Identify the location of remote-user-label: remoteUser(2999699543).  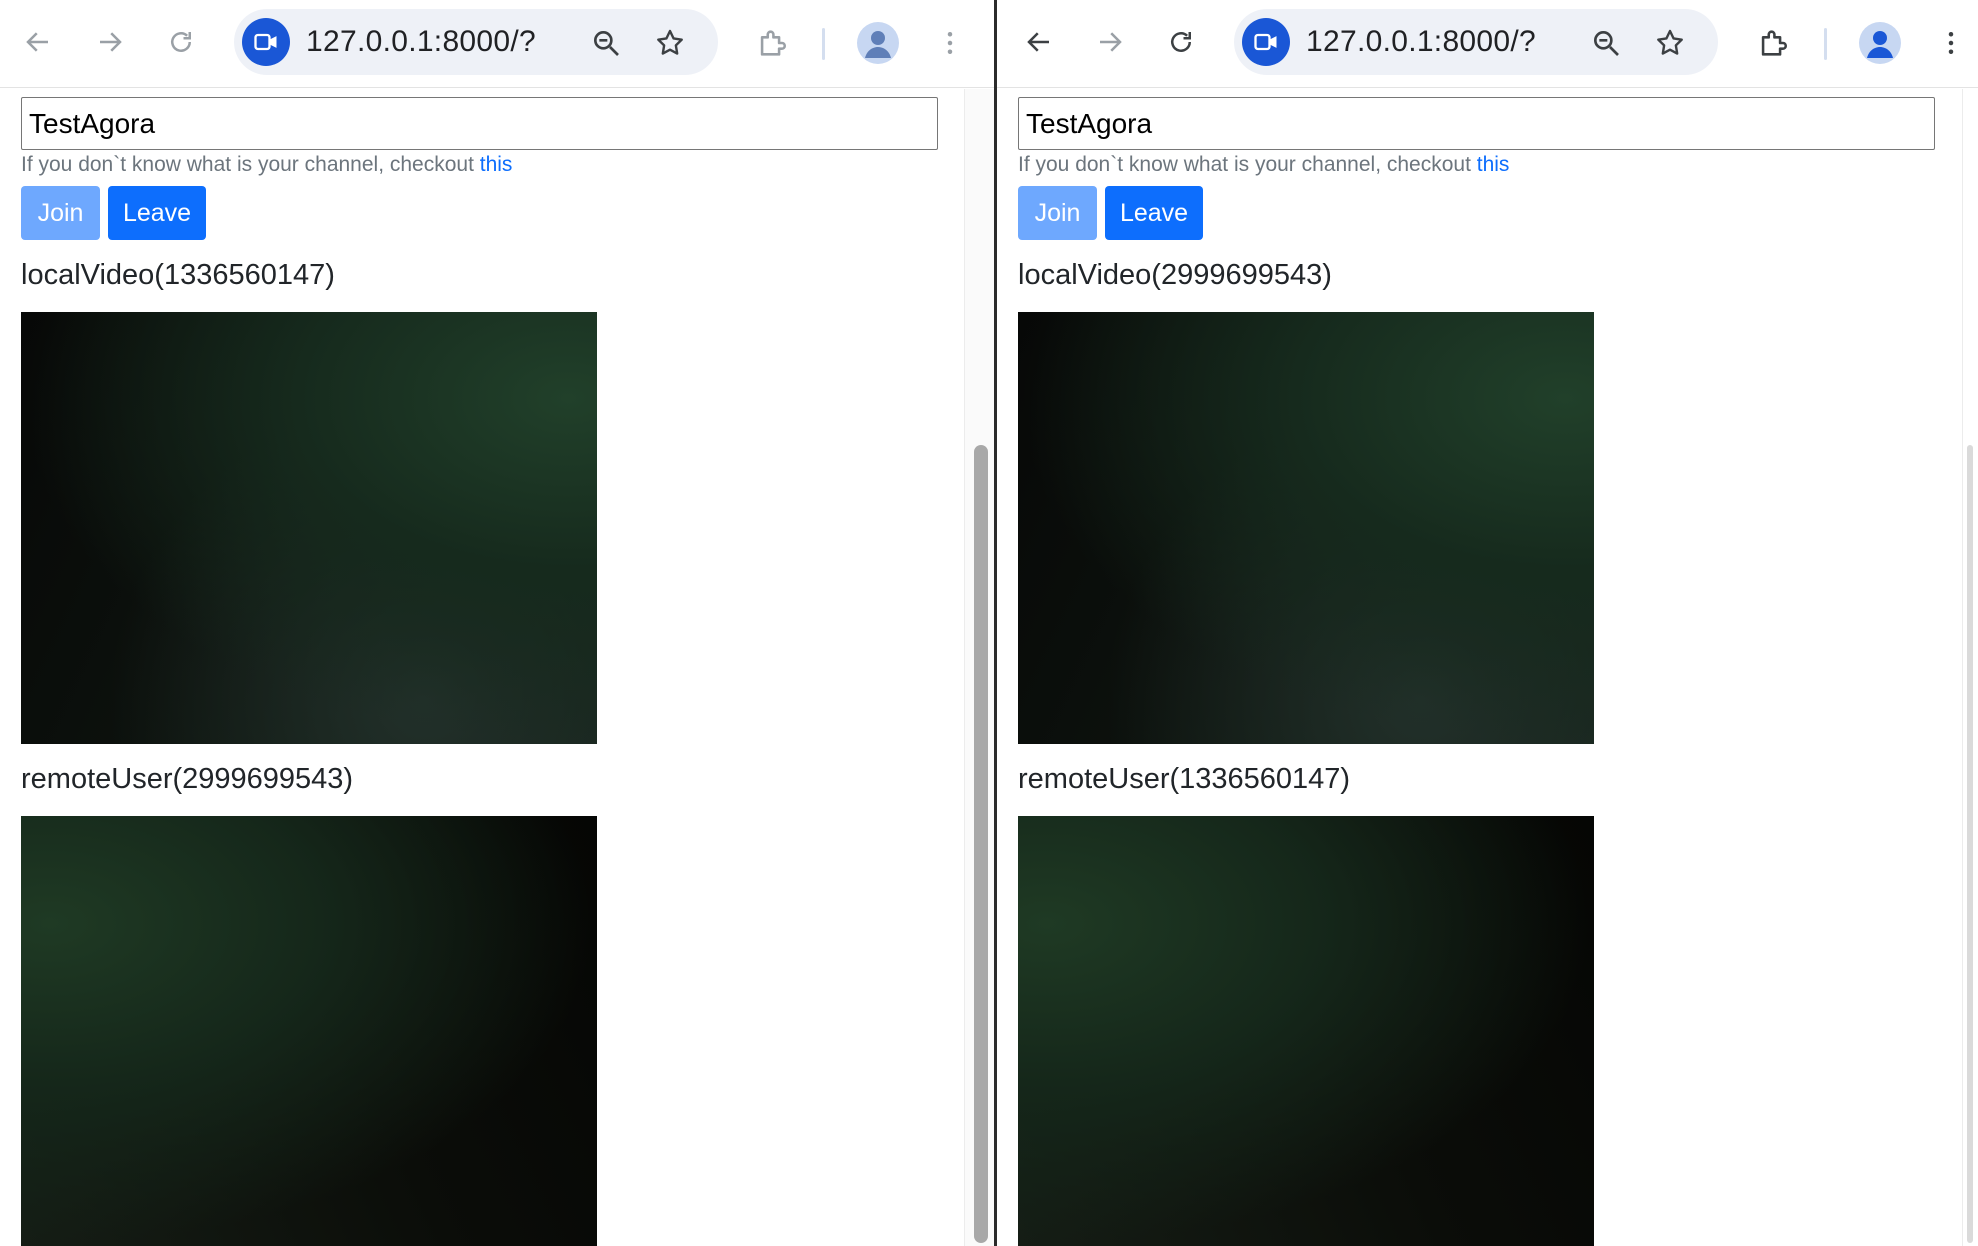
(187, 779).